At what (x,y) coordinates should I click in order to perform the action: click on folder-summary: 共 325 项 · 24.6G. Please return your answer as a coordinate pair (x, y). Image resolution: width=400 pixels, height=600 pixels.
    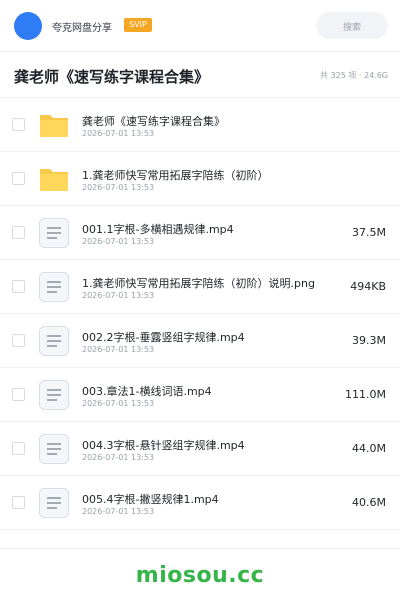
    Looking at the image, I should click on (354, 75).